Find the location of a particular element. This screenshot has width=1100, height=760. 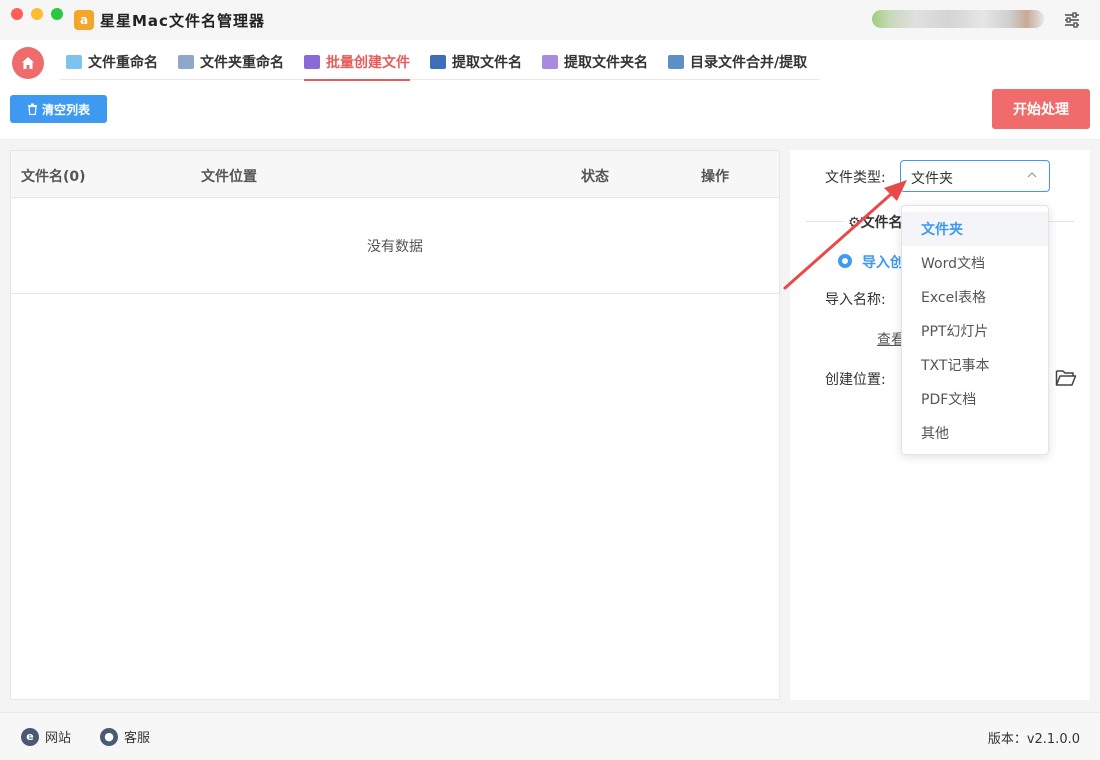

dropdown-option-ppt: PPT幻灯片 is located at coordinates (975, 331).